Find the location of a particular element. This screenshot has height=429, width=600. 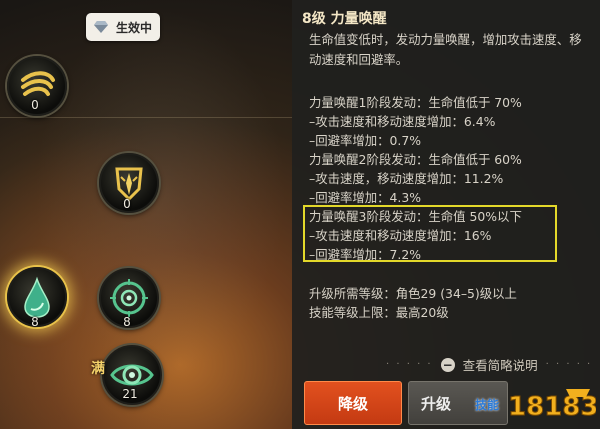

skill-count: 21 is located at coordinates (130, 394).